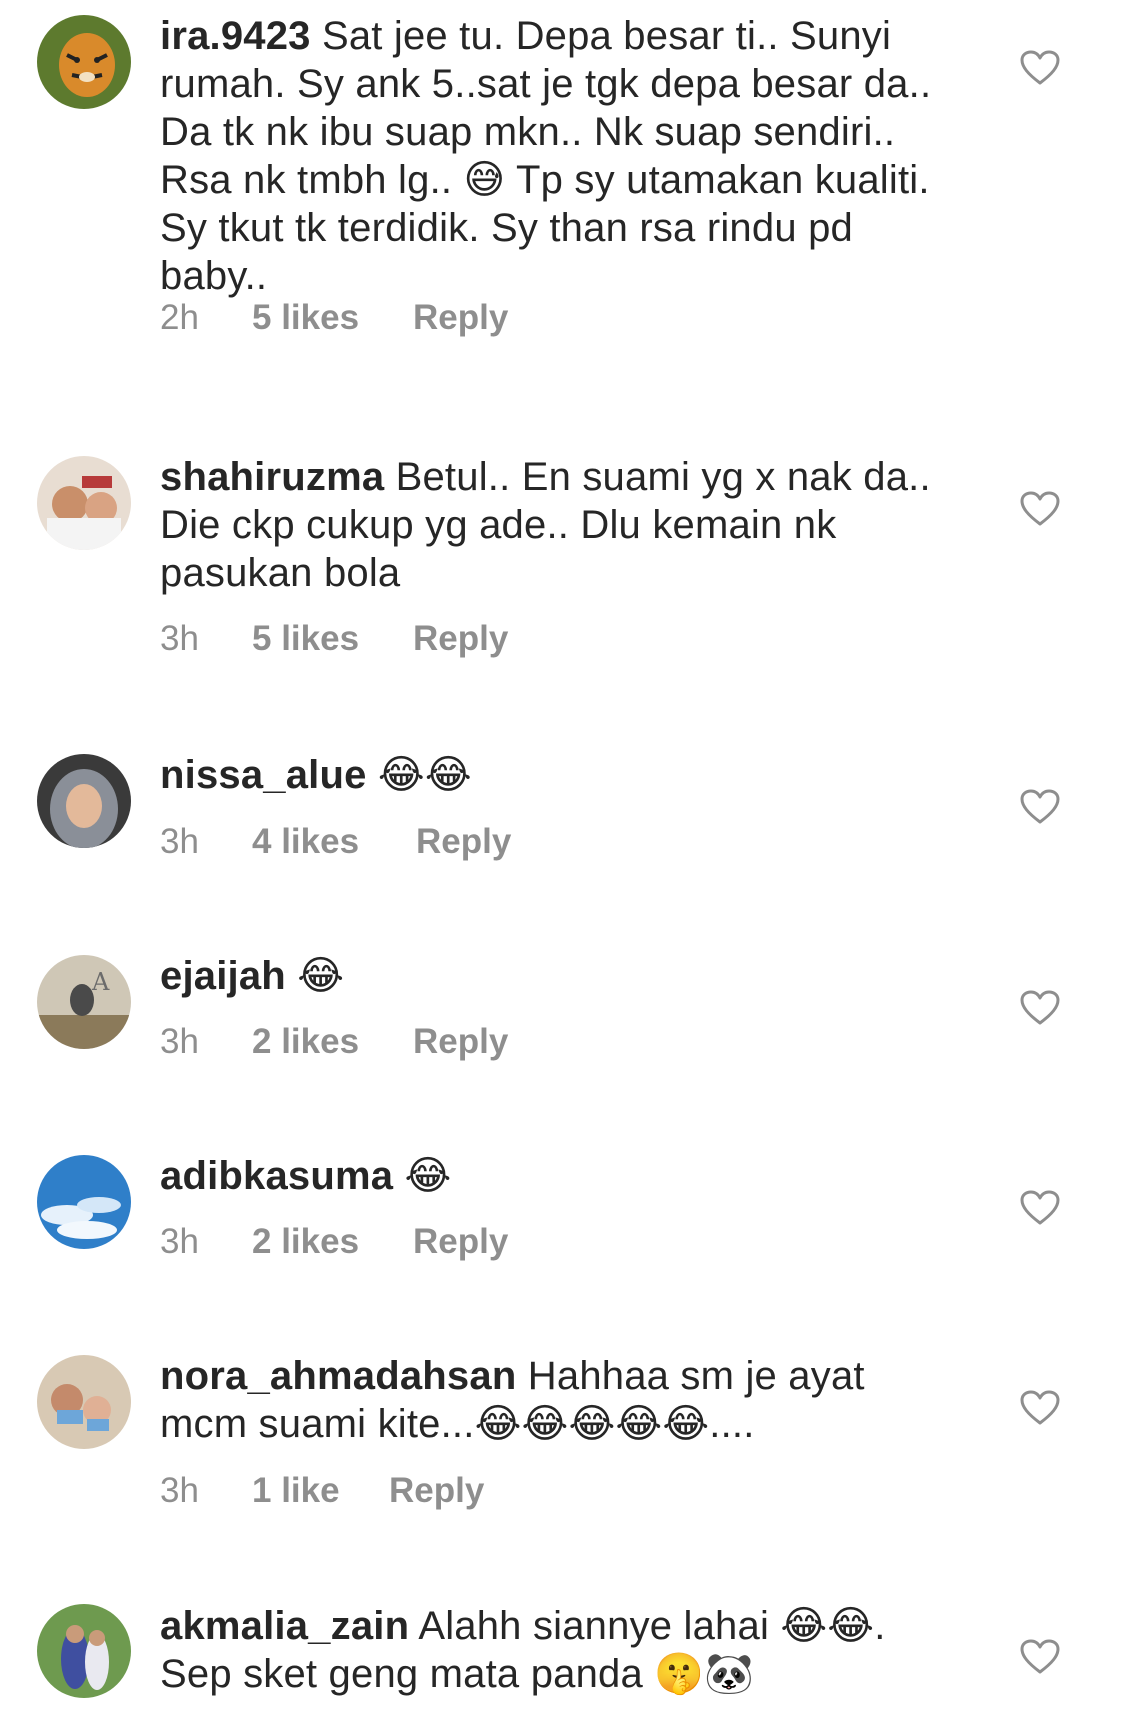  I want to click on hijab-portrait-avatar-icon, so click(84, 801).